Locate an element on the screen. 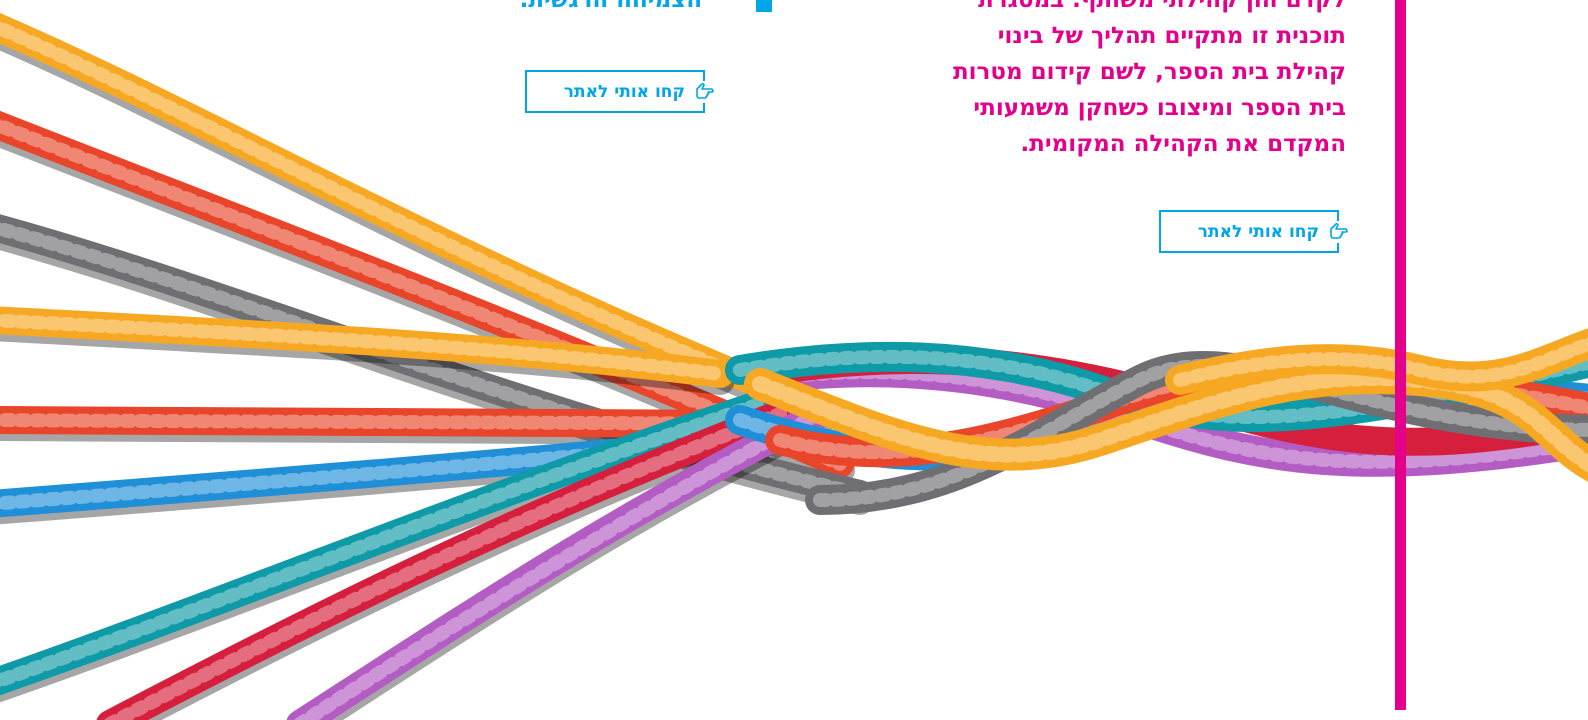  paragraph-line: המקדם את הקהילה המקומית. is located at coordinates (1183, 144).